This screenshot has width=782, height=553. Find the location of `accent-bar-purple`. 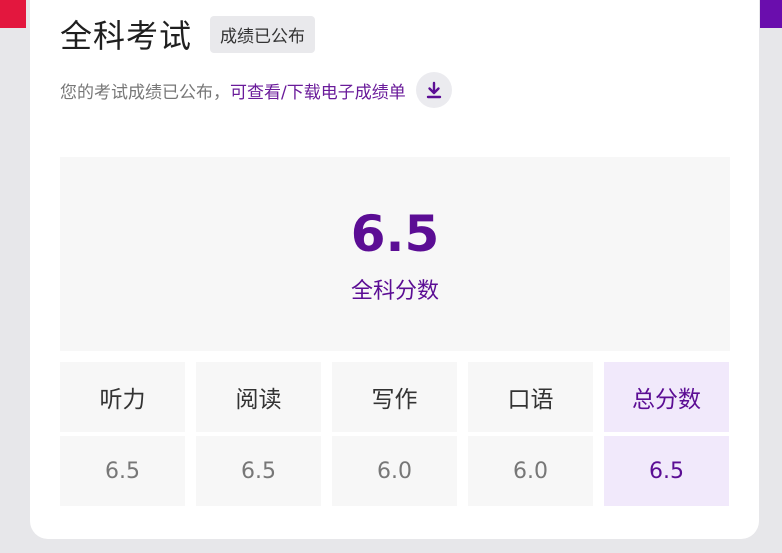

accent-bar-purple is located at coordinates (771, 14).